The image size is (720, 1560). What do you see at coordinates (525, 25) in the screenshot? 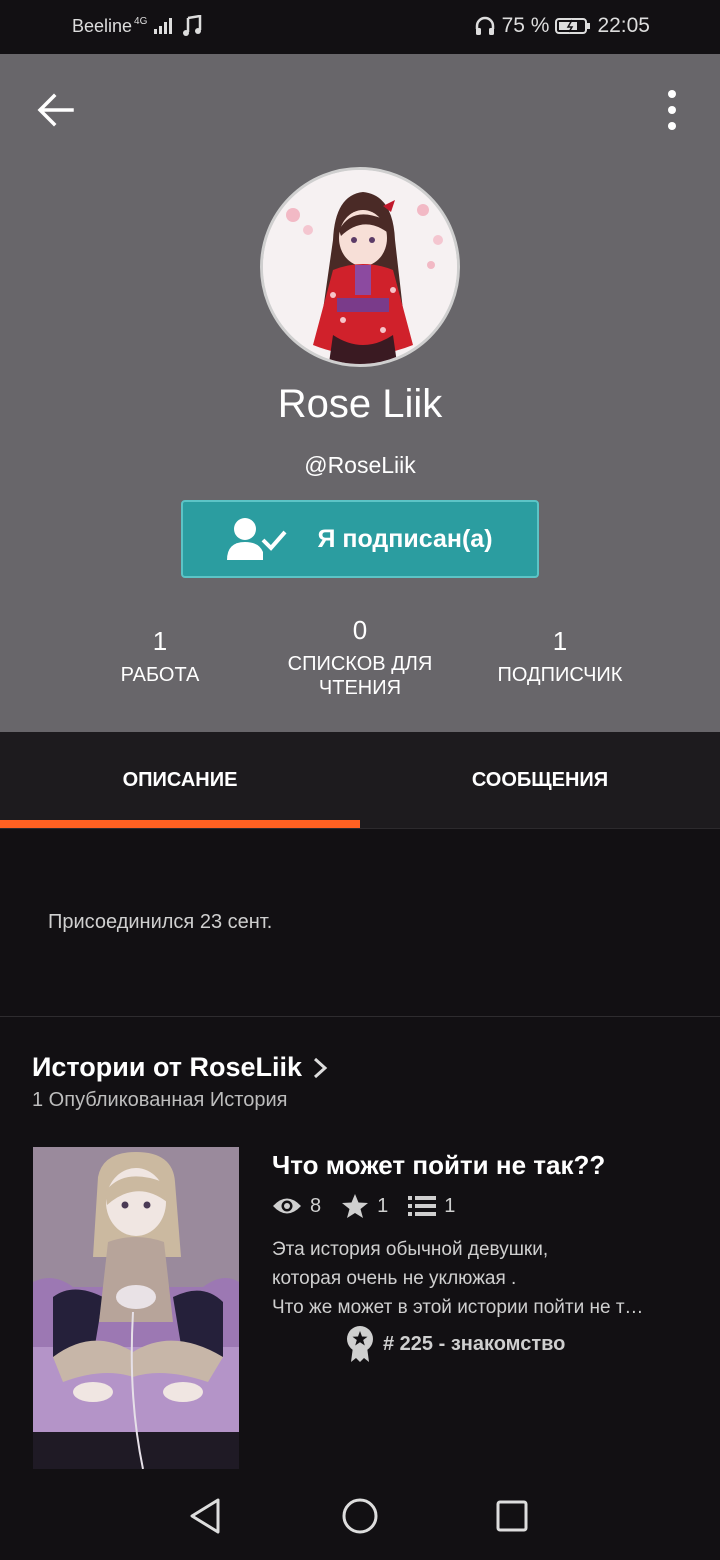
I see `battery-percent: 75 %` at bounding box center [525, 25].